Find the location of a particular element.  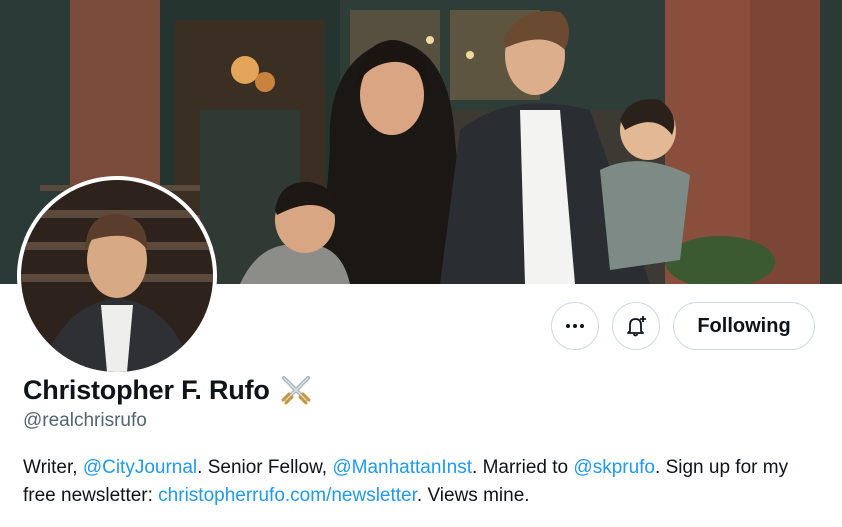

avatar-photo is located at coordinates (117, 276).